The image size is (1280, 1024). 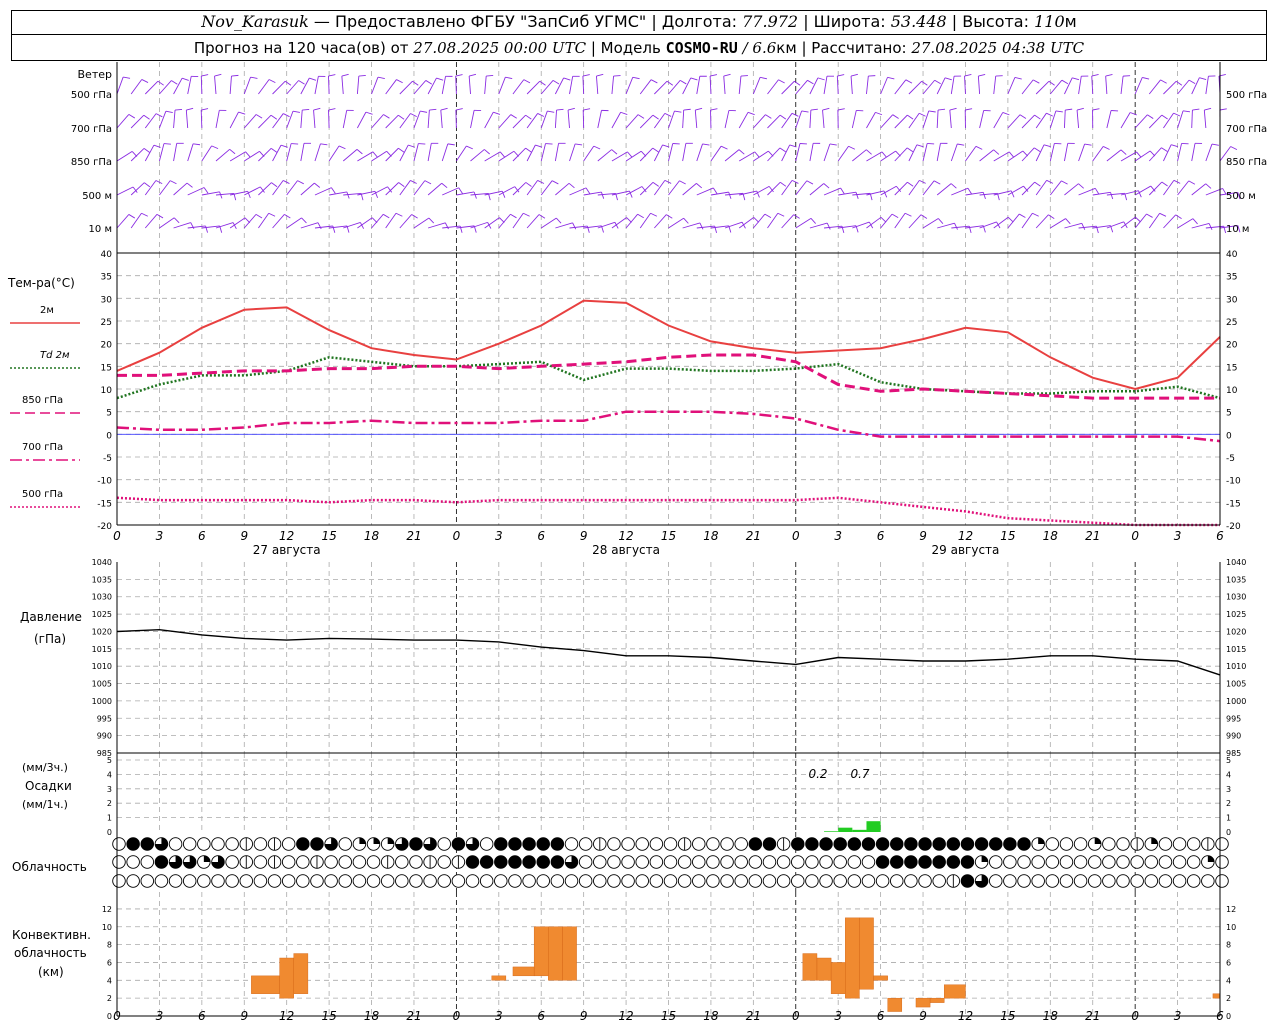 I want to click on hour-label-bottom: 9, so click(x=923, y=1016).